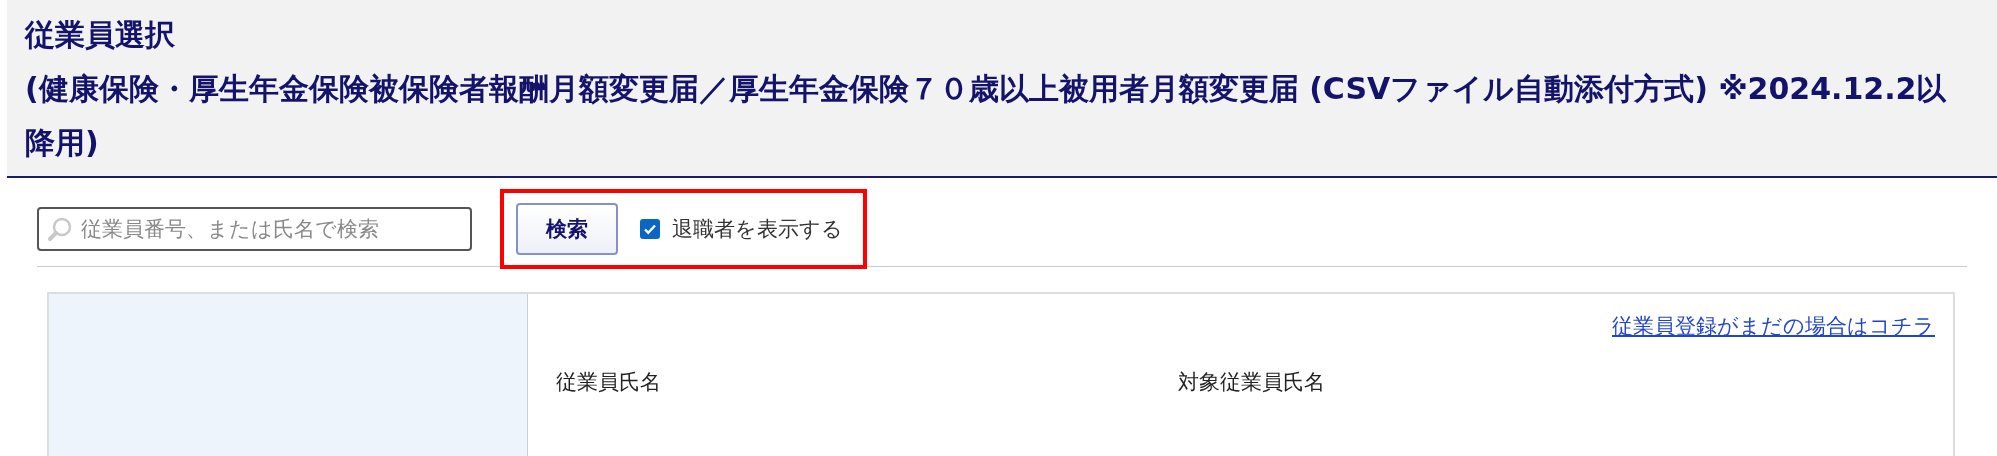 Image resolution: width=1997 pixels, height=456 pixels. I want to click on page-title: 従業員選択, so click(100, 35).